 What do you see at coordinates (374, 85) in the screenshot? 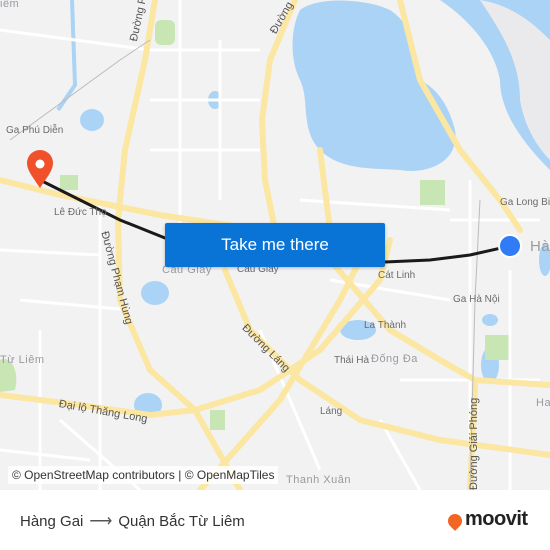
I see `west-lake` at bounding box center [374, 85].